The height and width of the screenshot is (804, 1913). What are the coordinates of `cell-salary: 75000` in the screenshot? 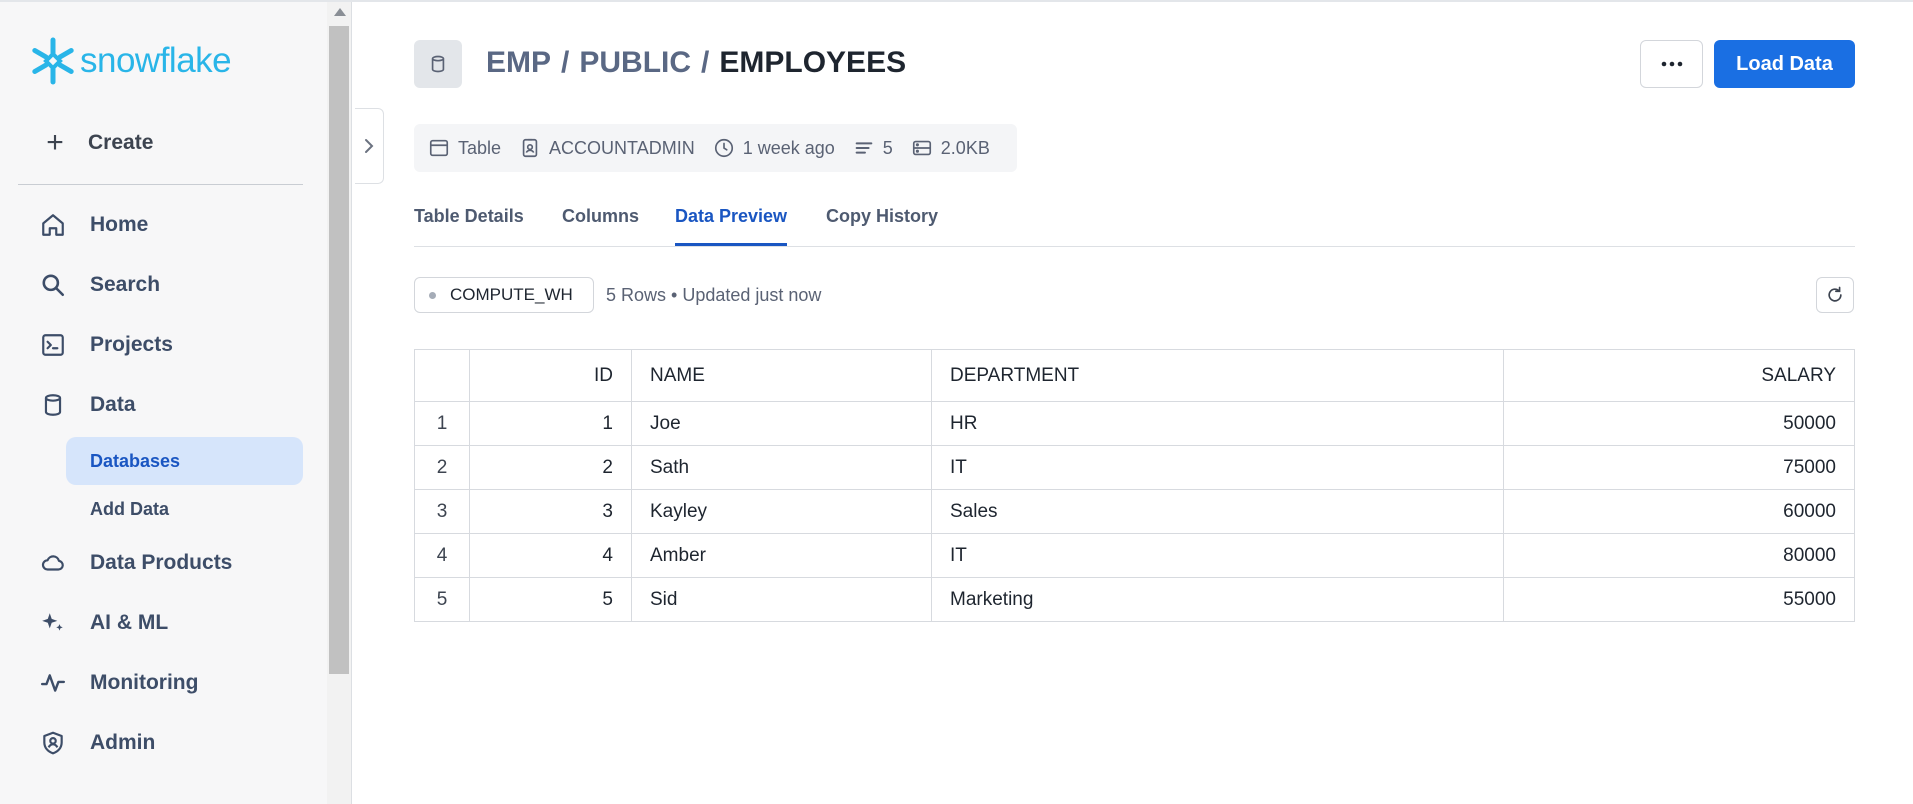 It's located at (1679, 467).